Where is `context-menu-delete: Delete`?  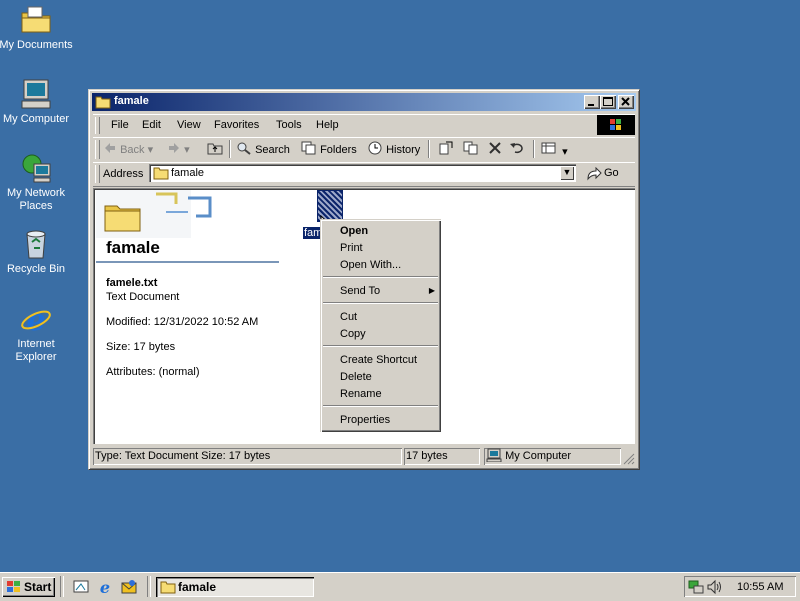 context-menu-delete: Delete is located at coordinates (356, 377).